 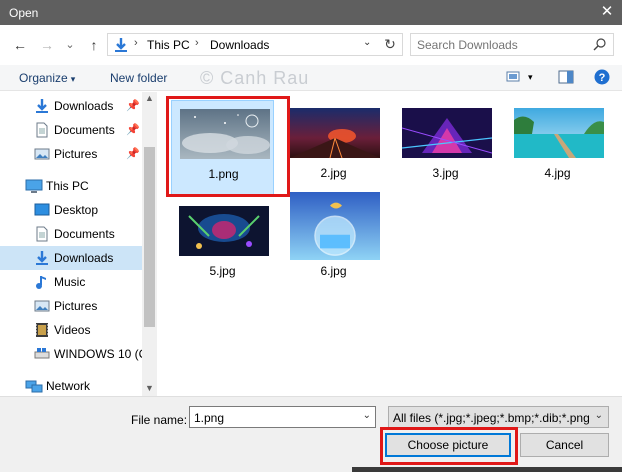 I want to click on drive-icon, so click(x=42, y=354).